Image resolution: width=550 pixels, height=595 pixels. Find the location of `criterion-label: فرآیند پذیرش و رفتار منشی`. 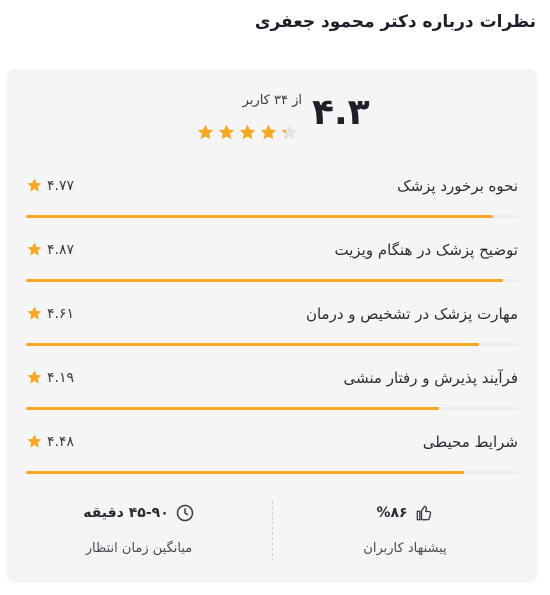

criterion-label: فرآیند پذیرش و رفتار منشی is located at coordinates (430, 378).